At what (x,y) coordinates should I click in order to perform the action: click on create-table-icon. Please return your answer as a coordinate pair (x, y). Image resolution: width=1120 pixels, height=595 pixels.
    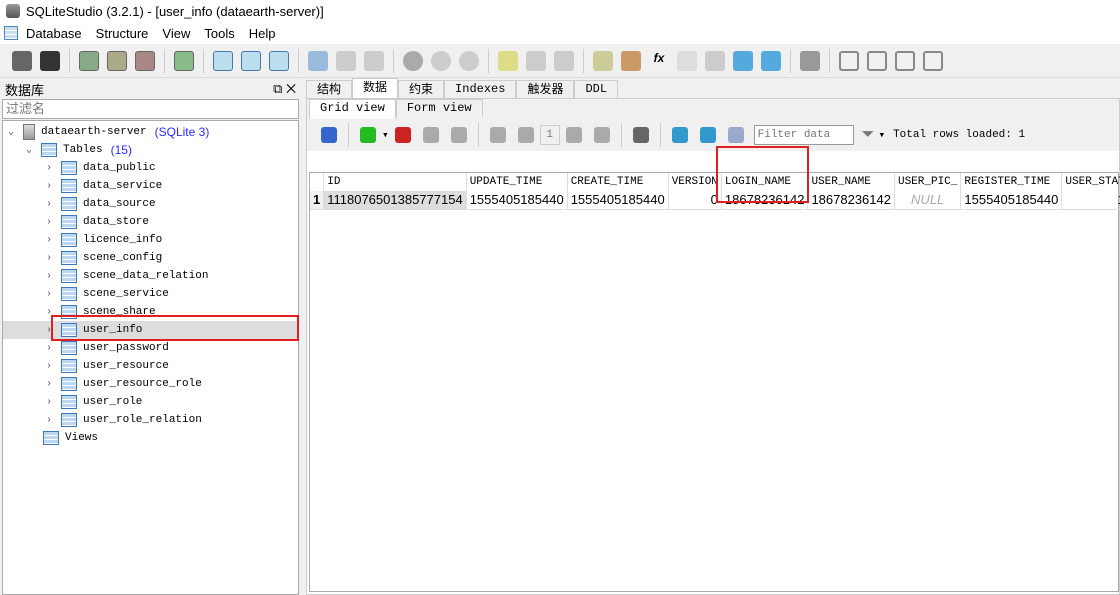
    Looking at the image, I should click on (223, 60).